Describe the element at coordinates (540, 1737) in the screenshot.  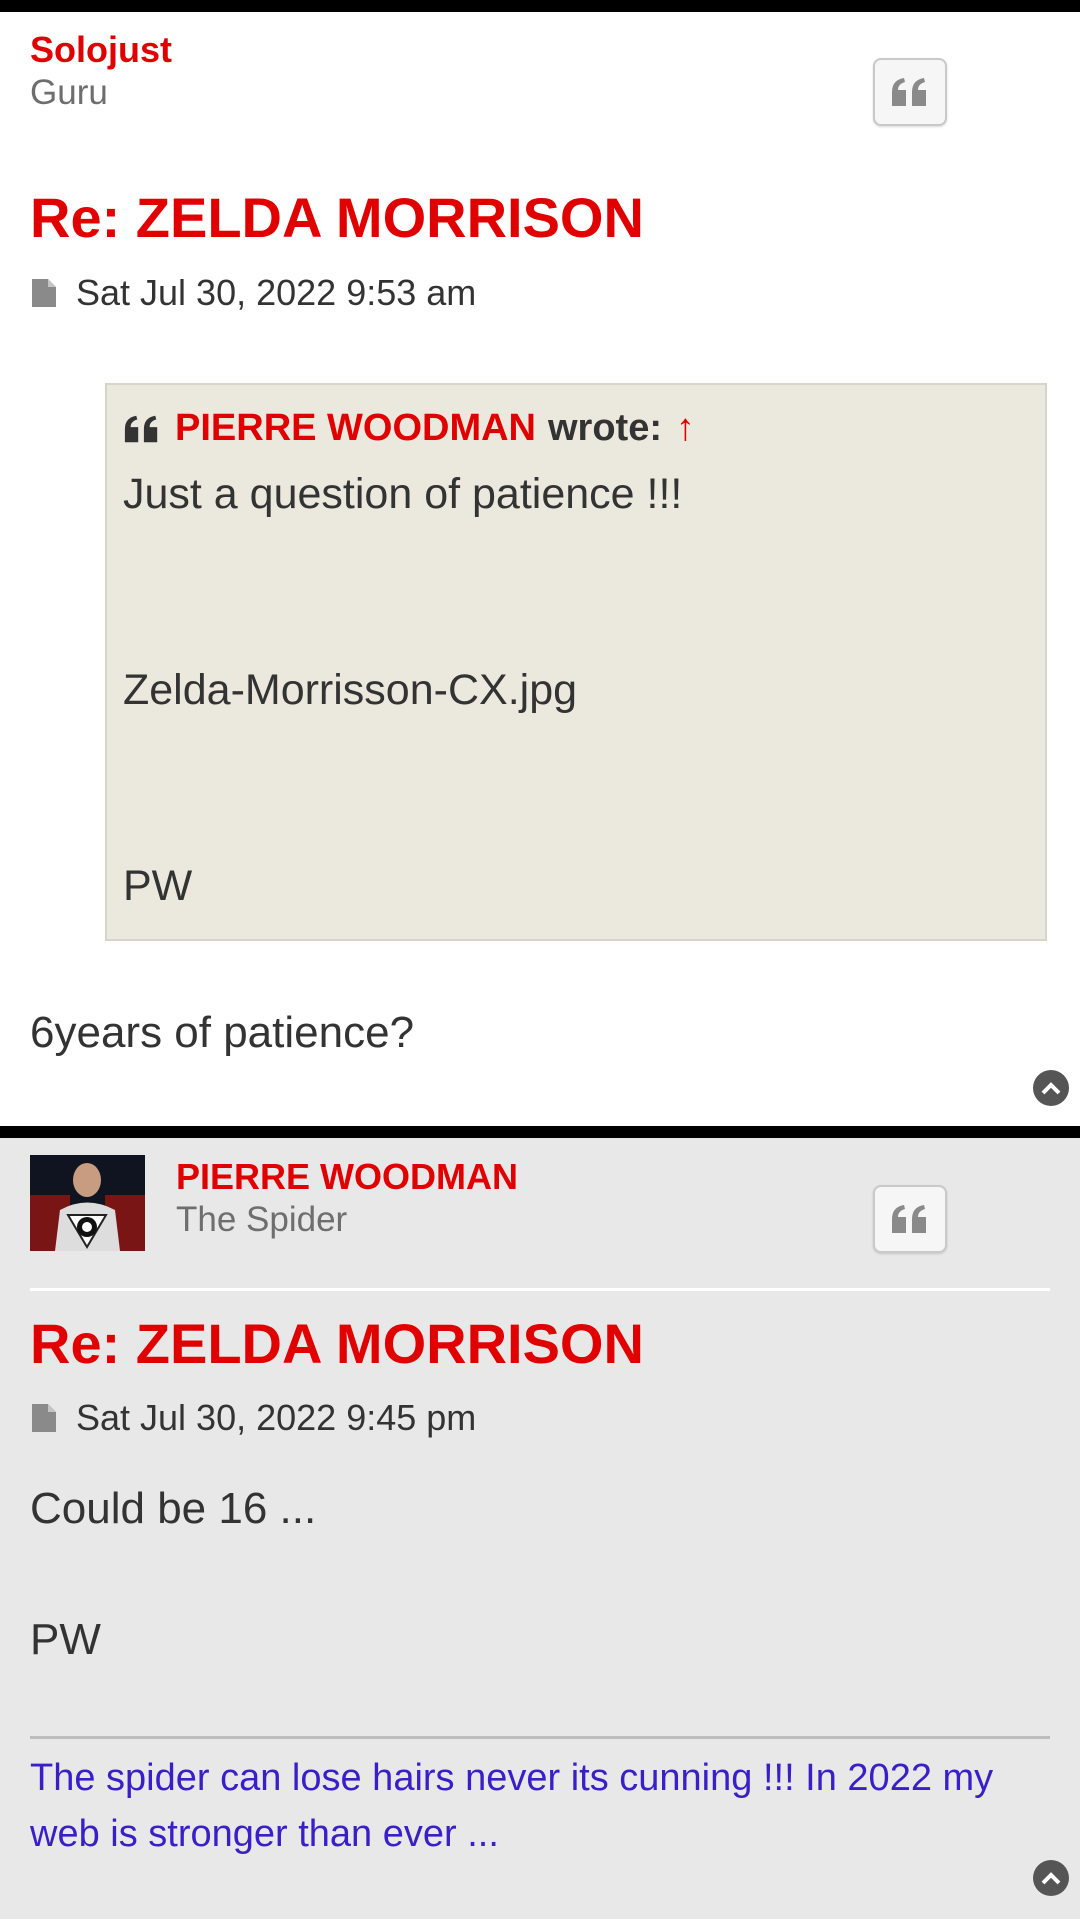
I see `signature-separator` at that location.